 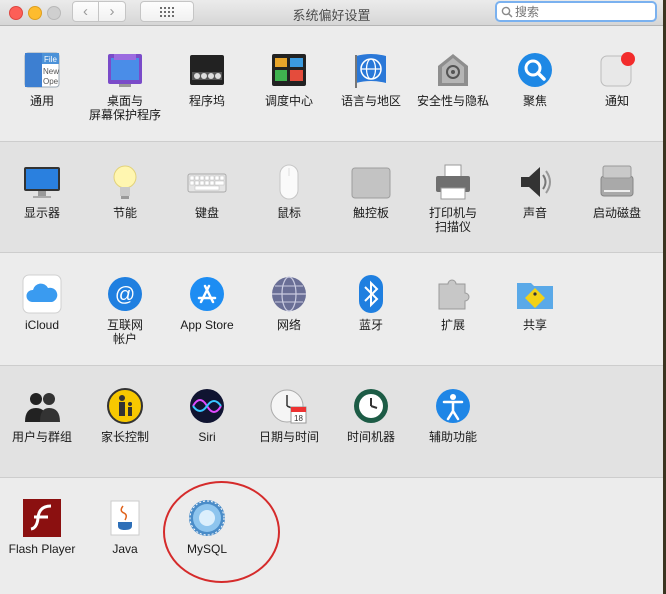 What do you see at coordinates (51, 81) in the screenshot?
I see `svg-text: Ope` at bounding box center [51, 81].